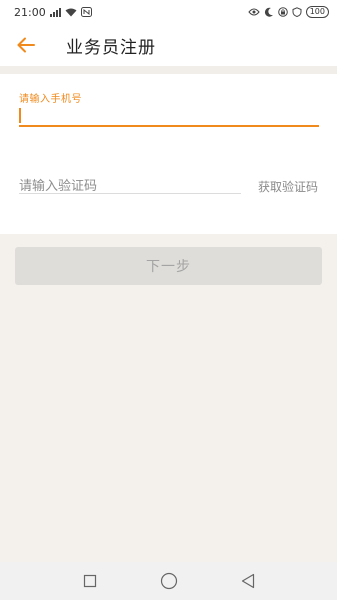 The width and height of the screenshot is (337, 600). What do you see at coordinates (130, 193) in the screenshot?
I see `code-input-underline` at bounding box center [130, 193].